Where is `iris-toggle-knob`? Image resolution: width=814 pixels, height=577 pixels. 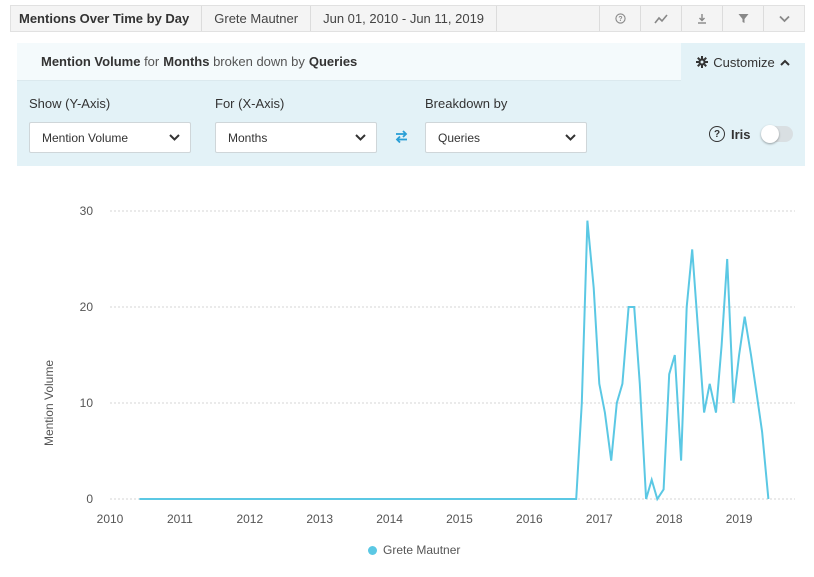 iris-toggle-knob is located at coordinates (769, 134).